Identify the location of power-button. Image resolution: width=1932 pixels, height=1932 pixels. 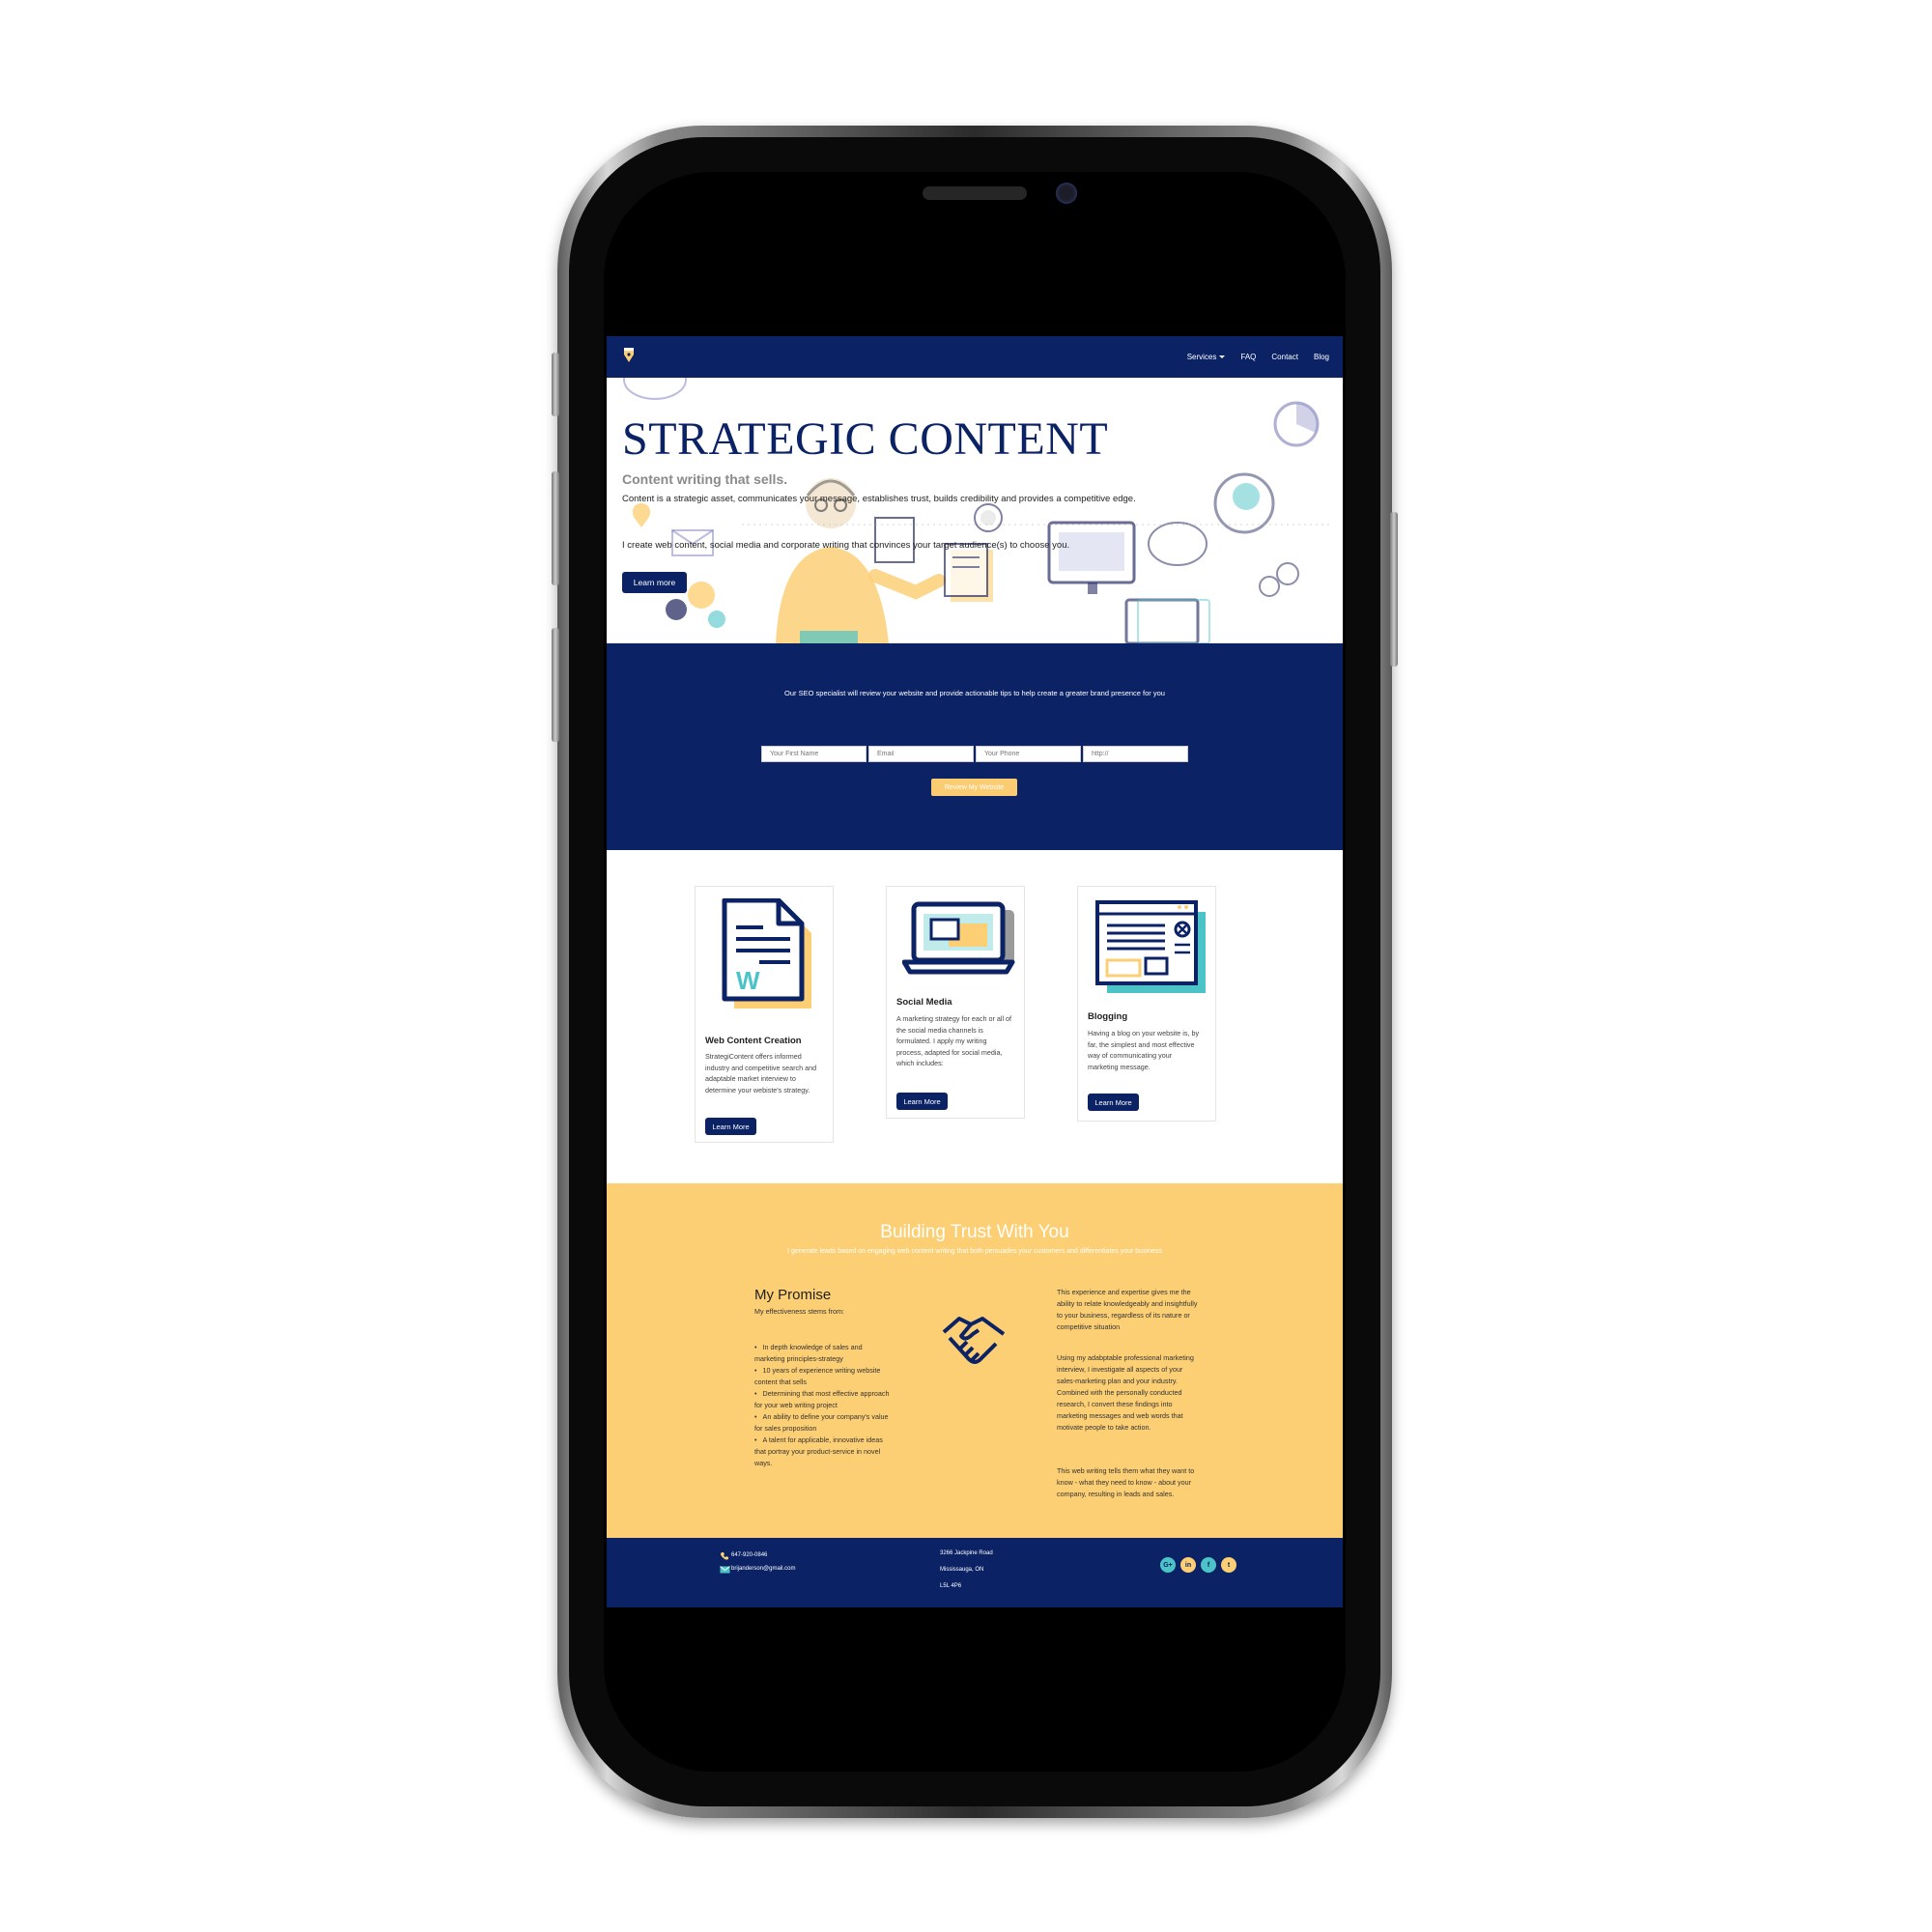
(1394, 589).